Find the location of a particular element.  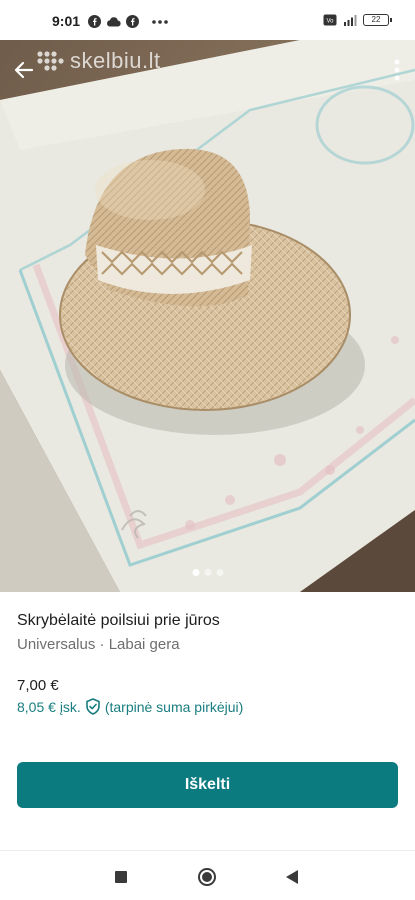

watermark: skelbiu.lt is located at coordinates (98, 61).